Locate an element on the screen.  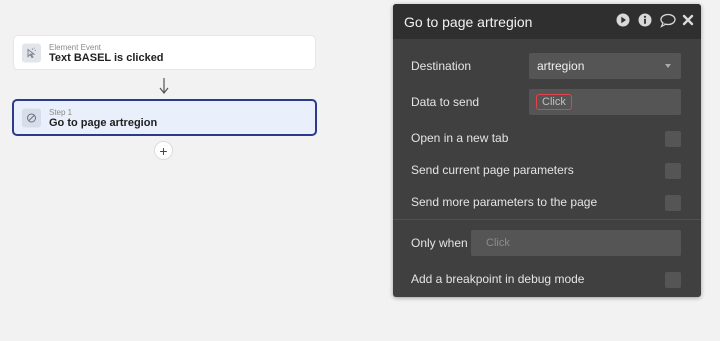
navigate-icon is located at coordinates (31, 117).